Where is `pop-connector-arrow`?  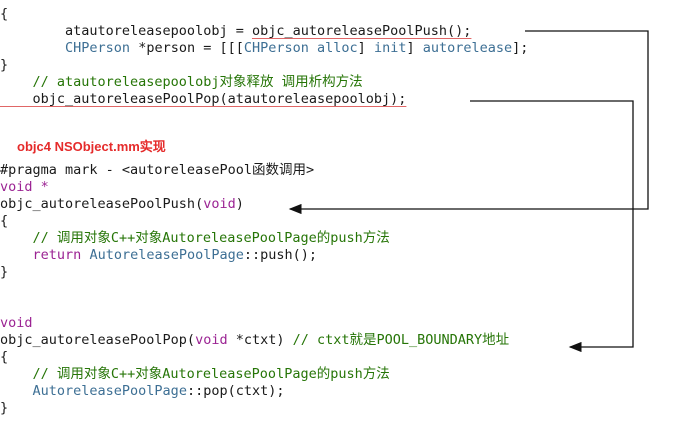
pop-connector-arrow is located at coordinates (552, 226).